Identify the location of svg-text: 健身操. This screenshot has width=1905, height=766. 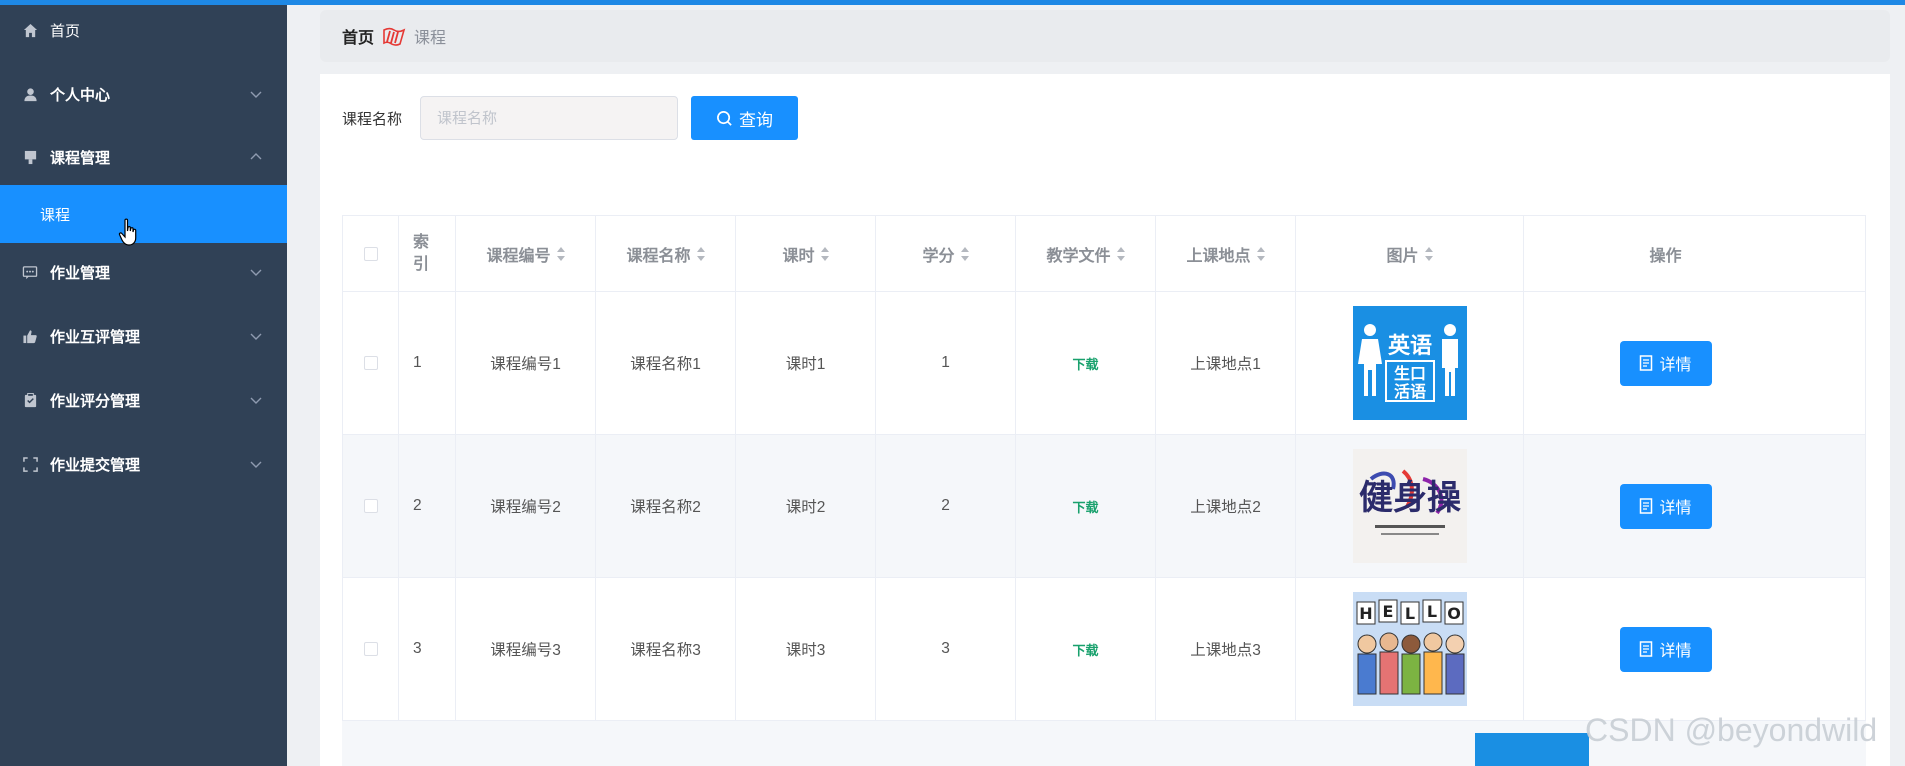
(1410, 498).